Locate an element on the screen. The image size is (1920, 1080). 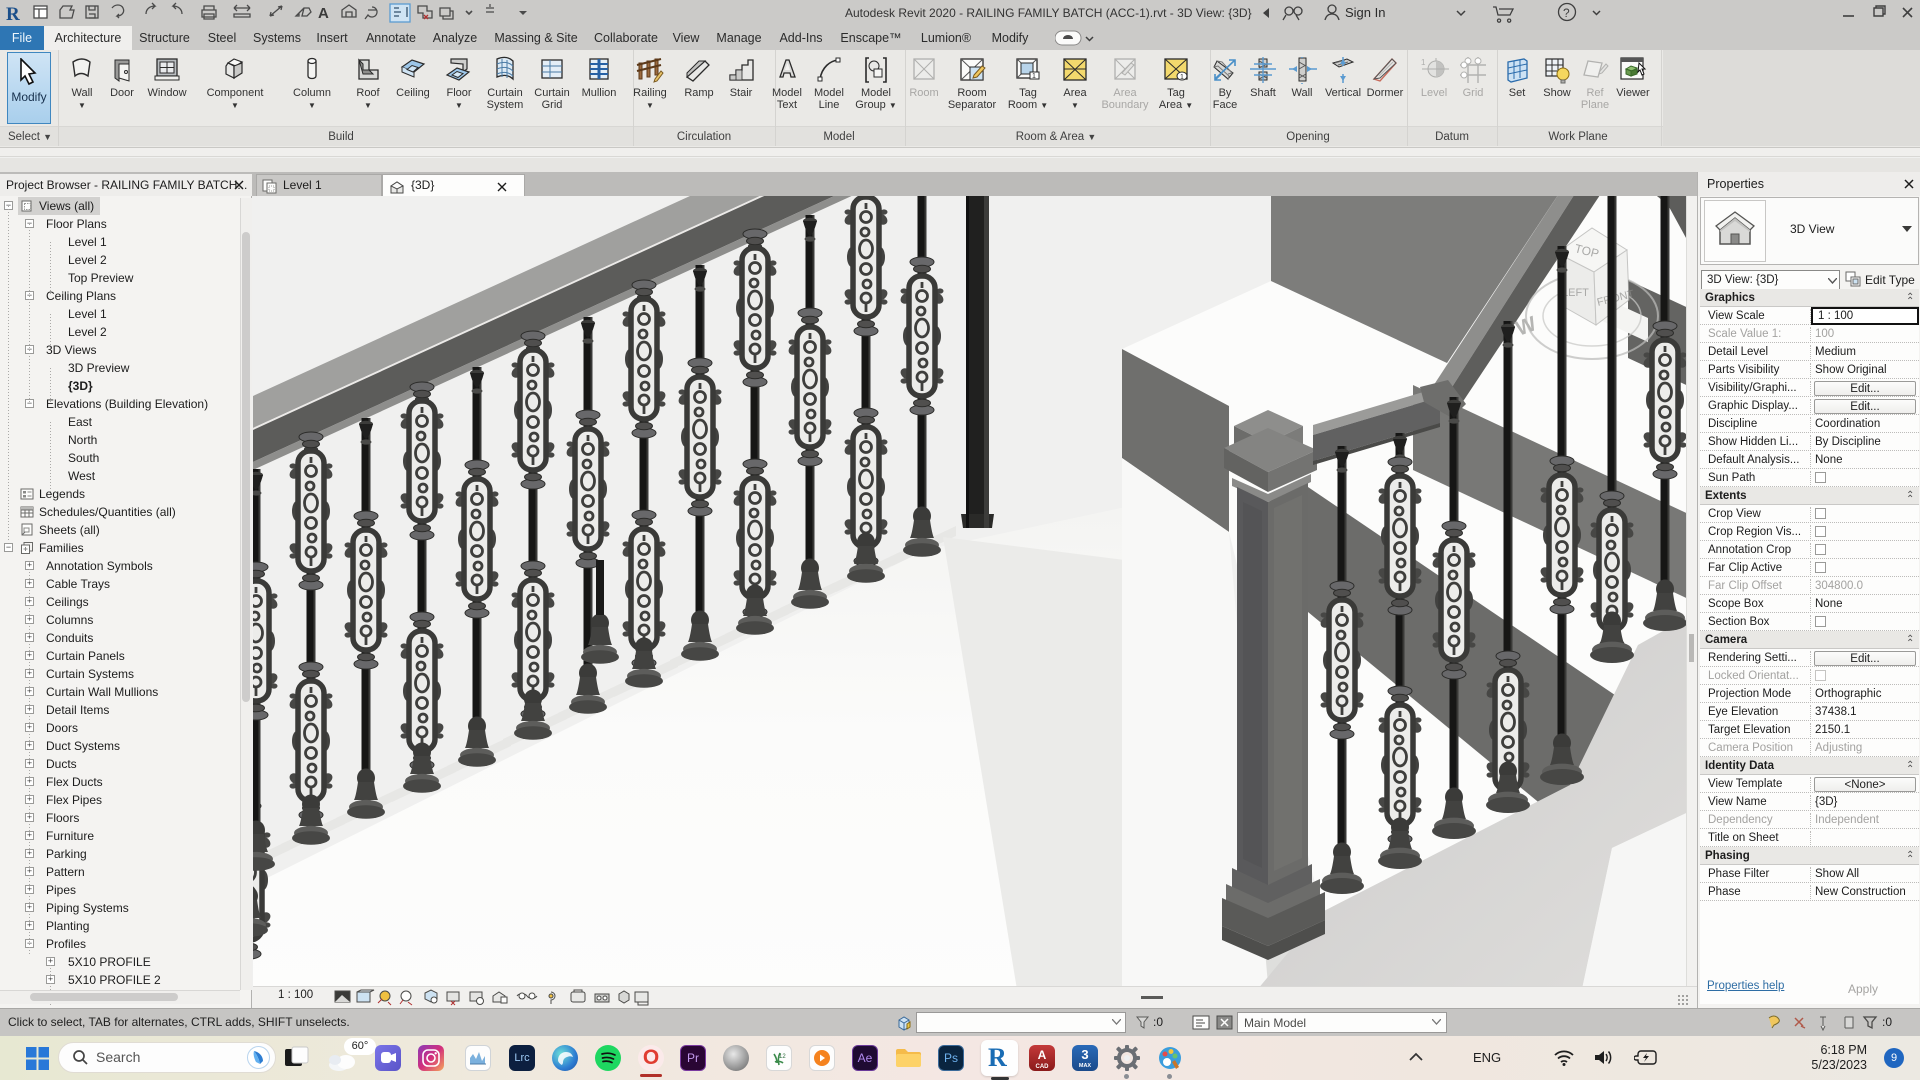
svg-text: A is located at coordinates (323, 13).